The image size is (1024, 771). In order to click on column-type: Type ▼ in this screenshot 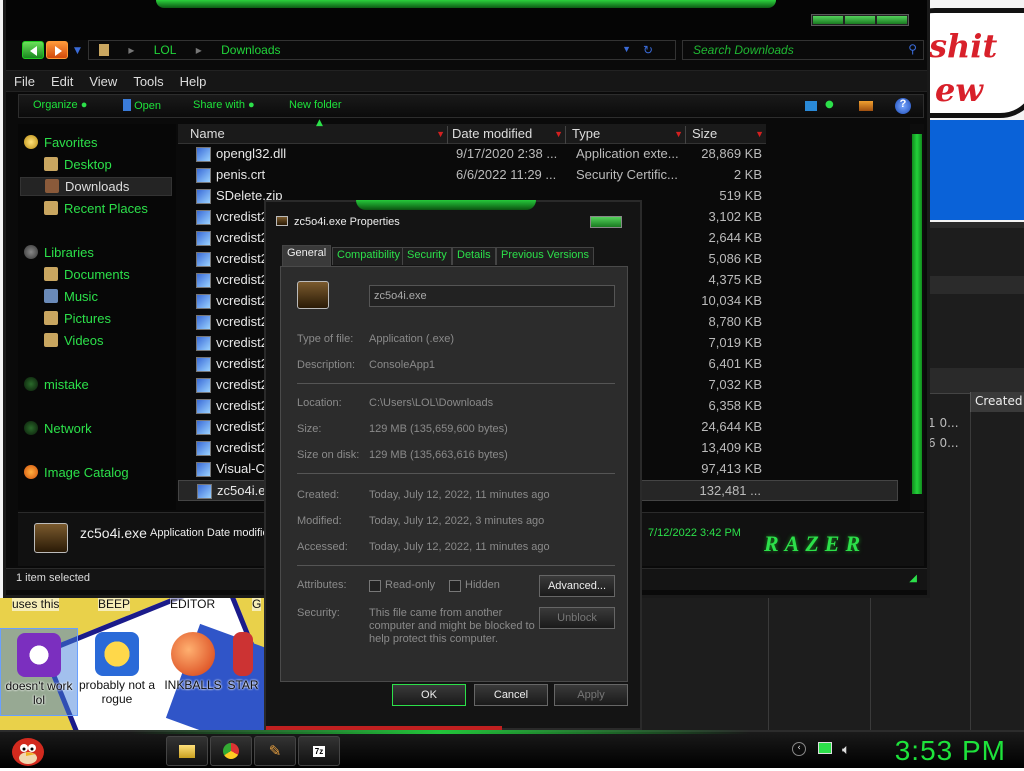, I will do `click(629, 135)`.